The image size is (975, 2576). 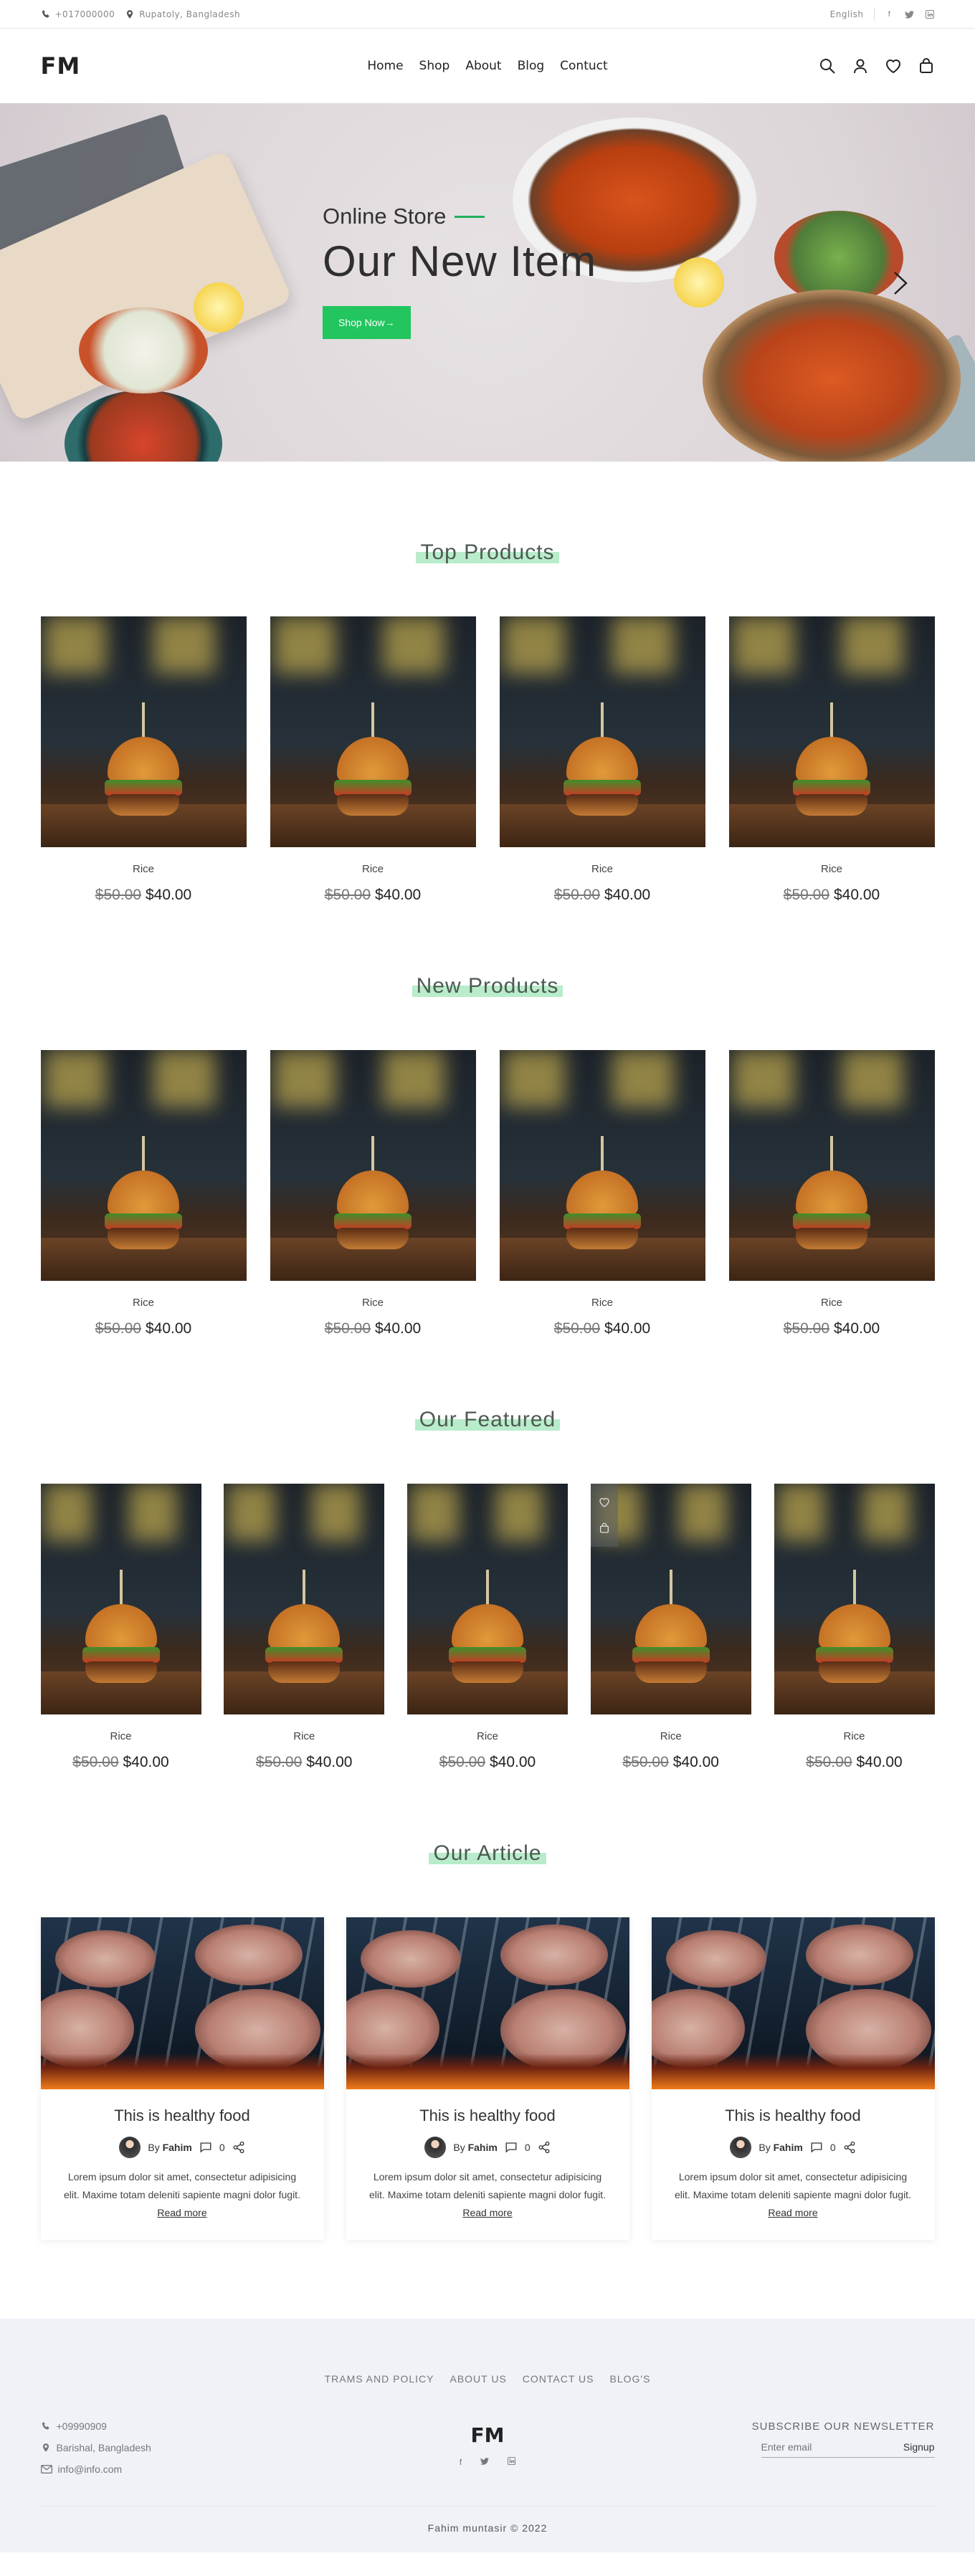 I want to click on footer-link-blog: BLOG'S, so click(x=630, y=2379).